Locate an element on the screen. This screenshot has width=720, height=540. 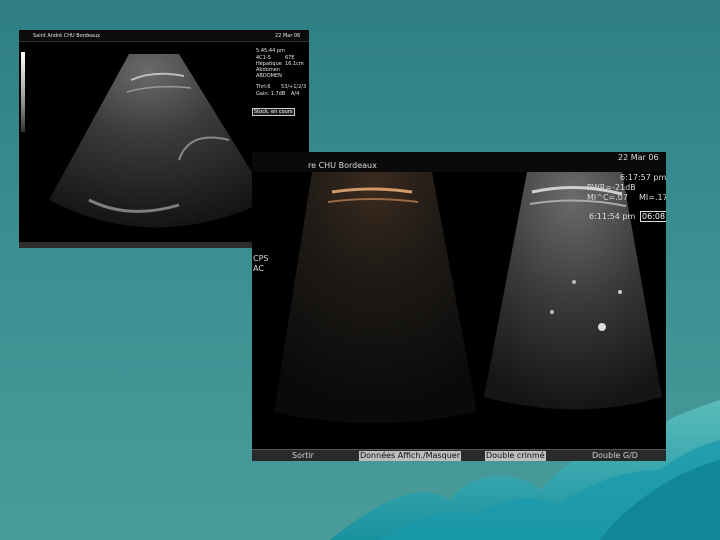
scan2-time2-box: 06:08 is located at coordinates (653, 216).